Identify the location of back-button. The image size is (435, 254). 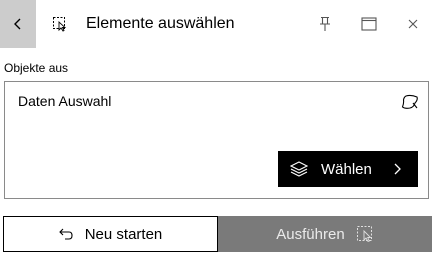
(18, 24).